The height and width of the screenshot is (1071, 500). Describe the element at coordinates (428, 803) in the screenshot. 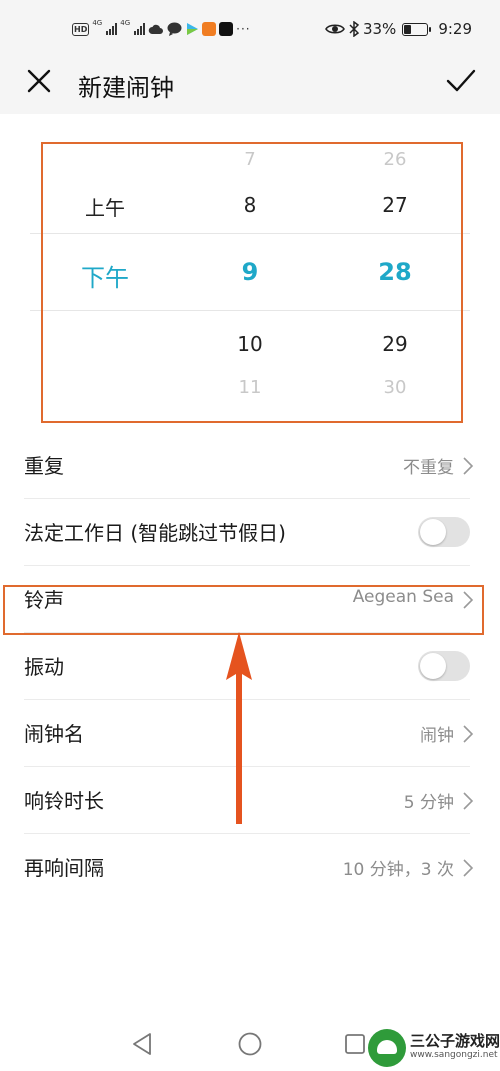

I see `setting-value: 5 分钟` at that location.